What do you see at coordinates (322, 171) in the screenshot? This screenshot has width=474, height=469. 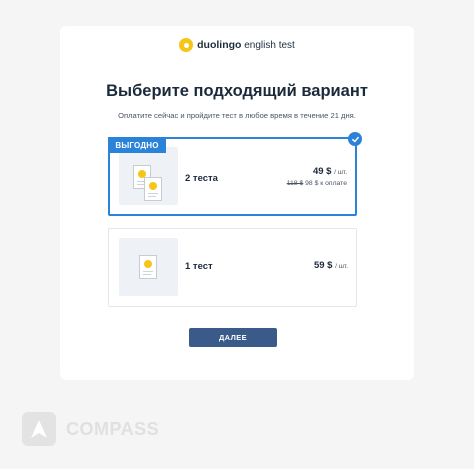 I see `price-value: 49 $` at bounding box center [322, 171].